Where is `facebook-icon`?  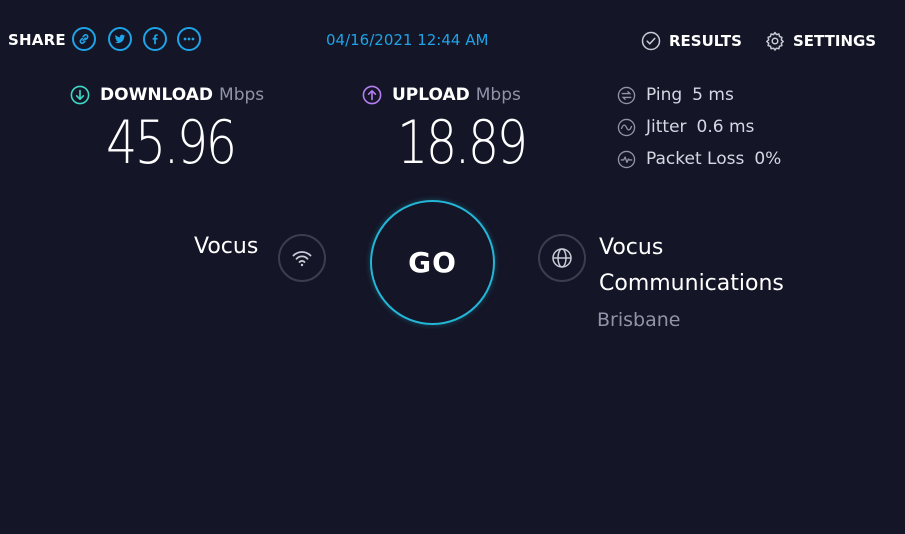 facebook-icon is located at coordinates (155, 39).